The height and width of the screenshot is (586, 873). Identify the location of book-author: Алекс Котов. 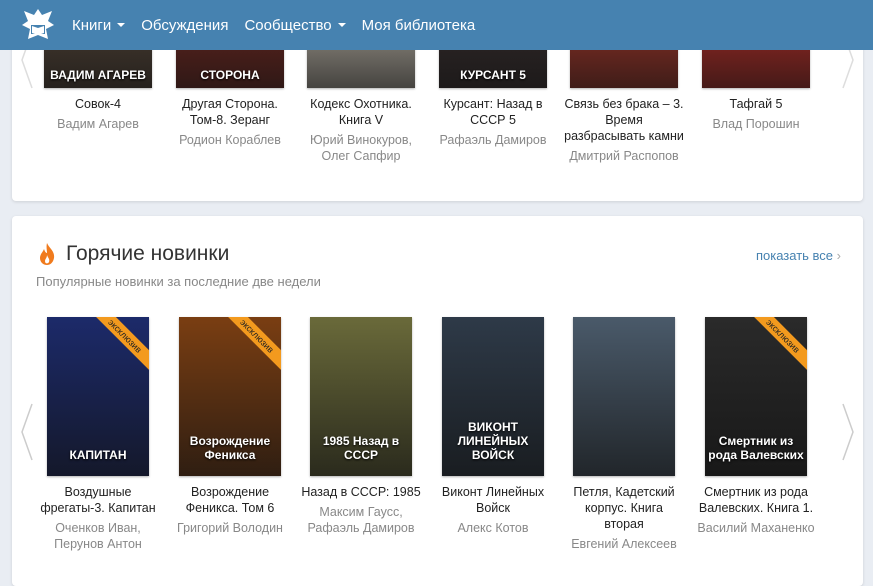
(493, 528).